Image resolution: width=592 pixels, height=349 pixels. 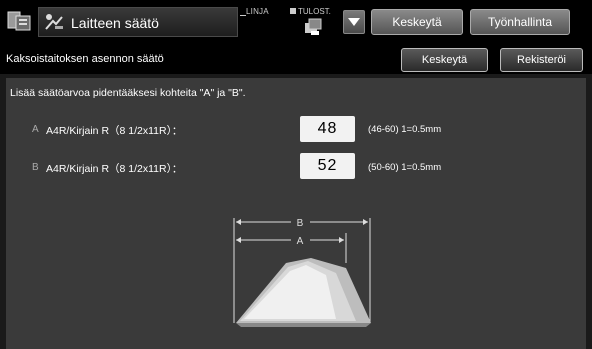 I want to click on line-status-label: LINJA, so click(x=257, y=11).